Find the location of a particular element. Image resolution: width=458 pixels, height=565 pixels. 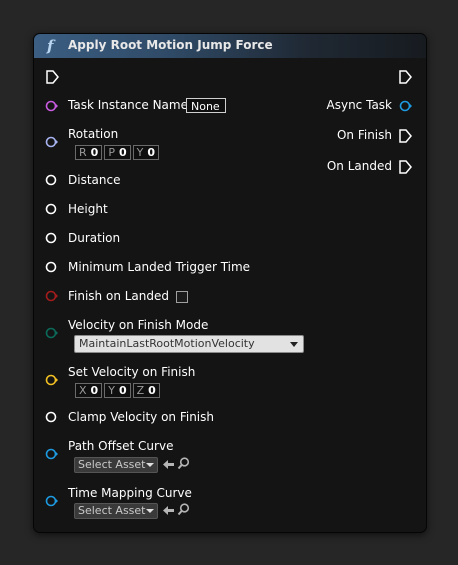

velocity-z-field: Z0 is located at coordinates (146, 390).